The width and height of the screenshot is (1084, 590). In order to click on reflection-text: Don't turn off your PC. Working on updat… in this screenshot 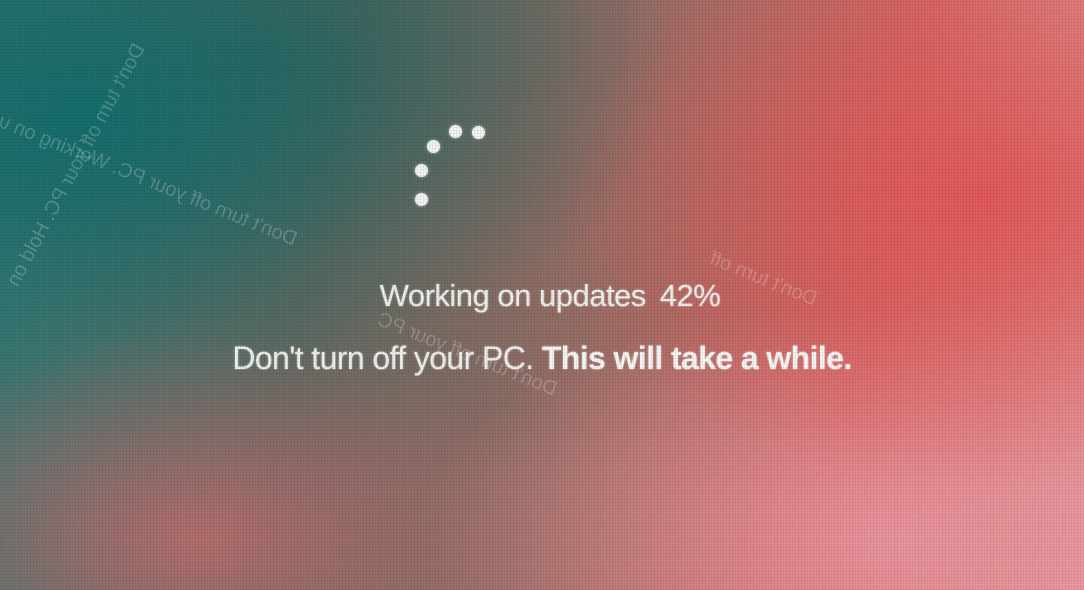, I will do `click(150, 169)`.